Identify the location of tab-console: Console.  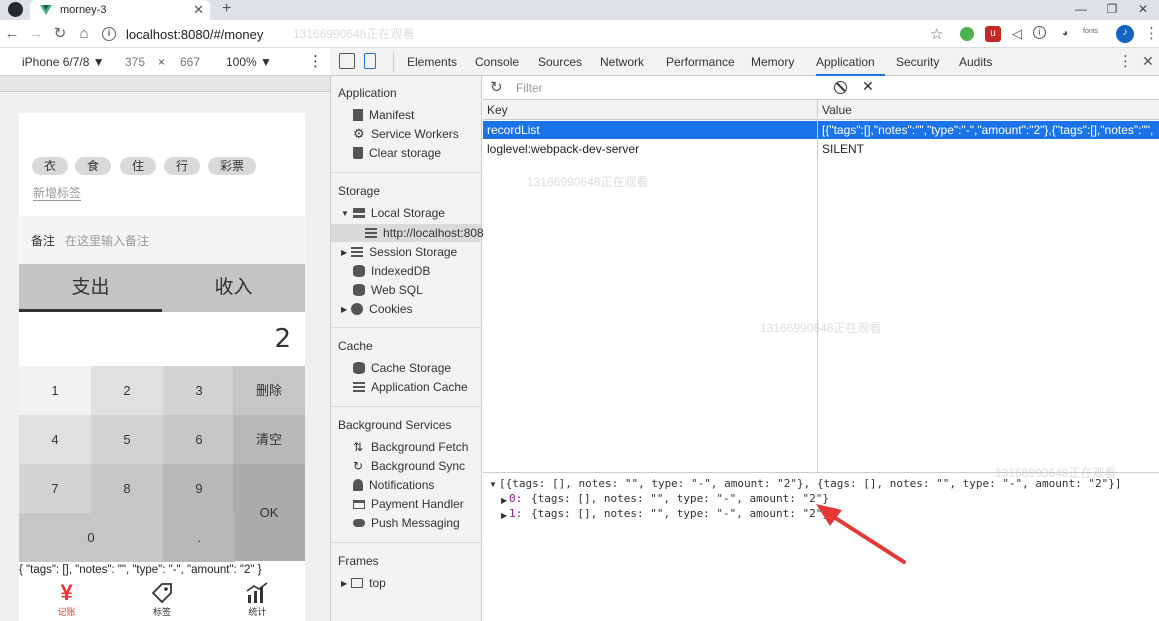
(497, 62).